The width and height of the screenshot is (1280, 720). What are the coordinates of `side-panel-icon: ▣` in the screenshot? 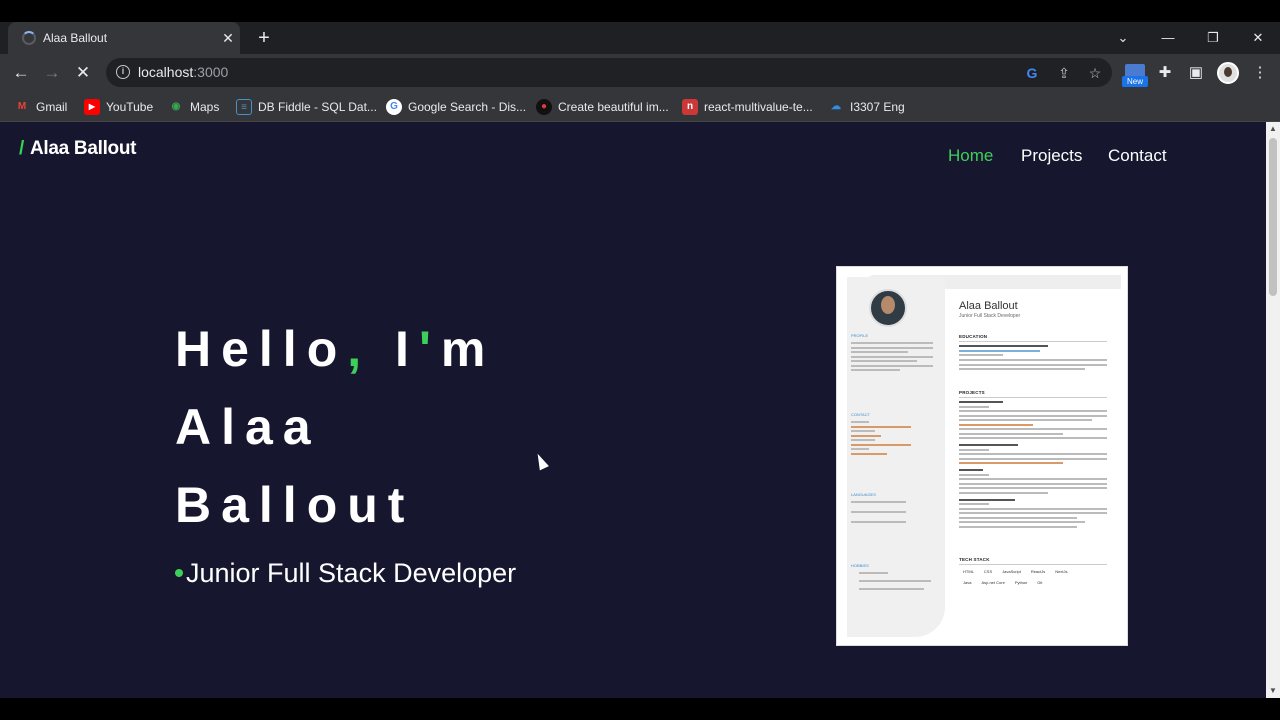 It's located at (1196, 73).